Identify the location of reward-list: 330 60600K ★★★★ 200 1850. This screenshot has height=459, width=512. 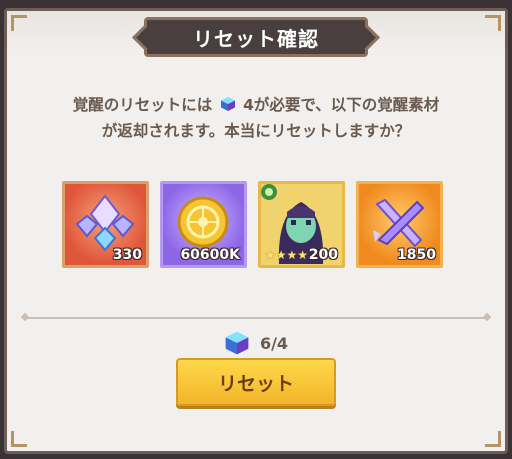
(256, 225).